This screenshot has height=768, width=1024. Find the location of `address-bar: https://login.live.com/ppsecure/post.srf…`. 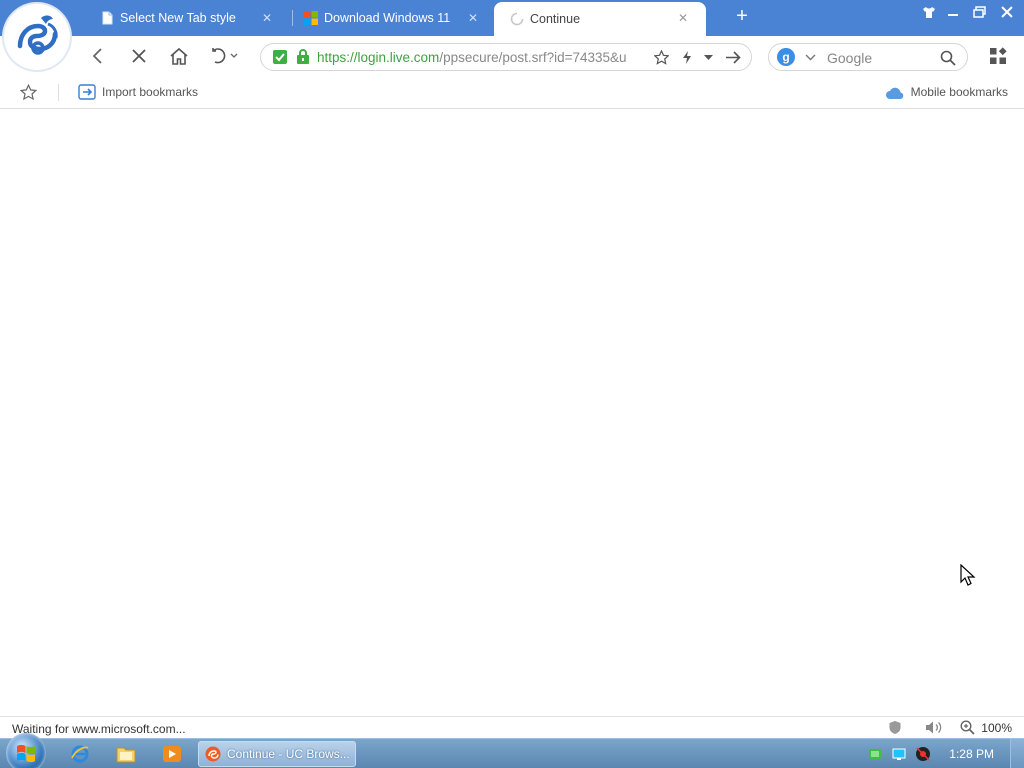

address-bar: https://login.live.com/ppsecure/post.srf… is located at coordinates (506, 57).